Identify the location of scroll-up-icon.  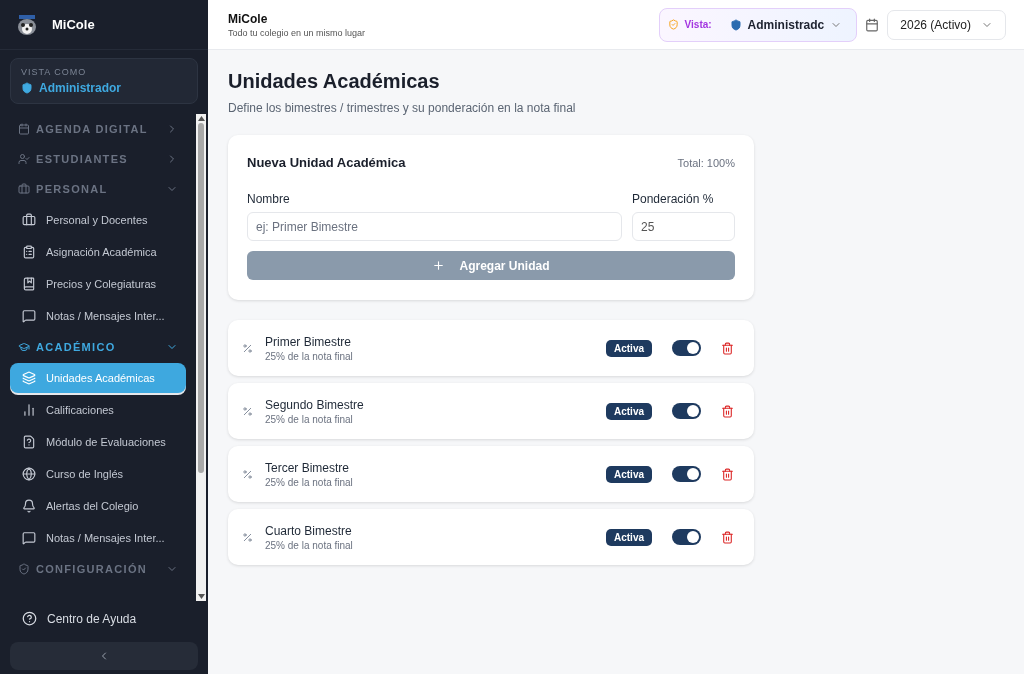
(201, 118).